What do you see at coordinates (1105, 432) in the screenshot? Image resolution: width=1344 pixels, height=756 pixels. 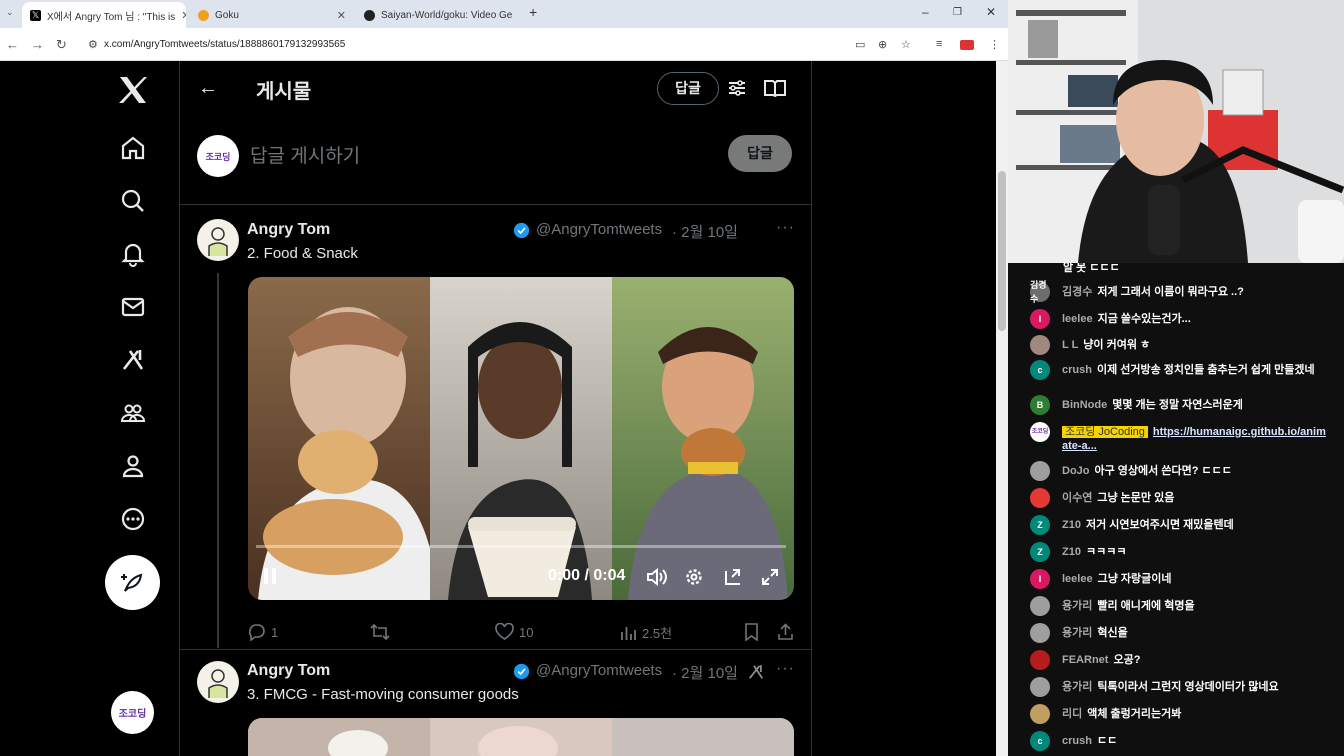 I see `chat-author: 조코딩 JoCoding` at bounding box center [1105, 432].